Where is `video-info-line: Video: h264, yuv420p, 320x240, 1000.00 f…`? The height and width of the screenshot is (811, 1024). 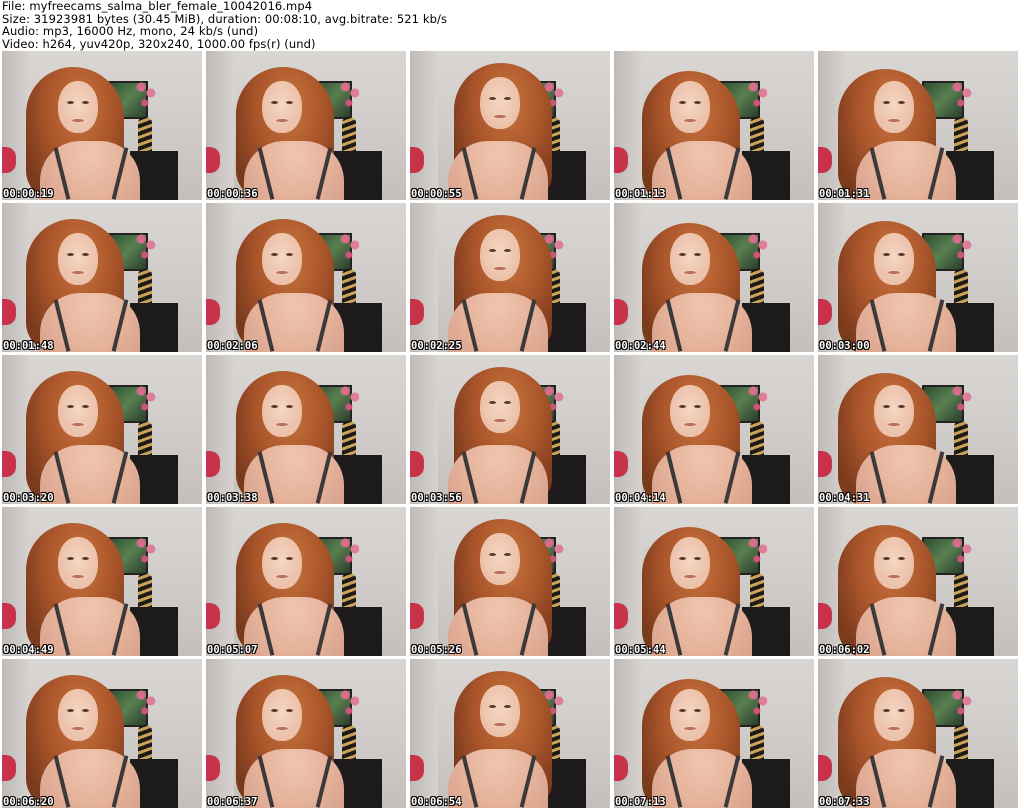 video-info-line: Video: h264, yuv420p, 320x240, 1000.00 f… is located at coordinates (159, 43).